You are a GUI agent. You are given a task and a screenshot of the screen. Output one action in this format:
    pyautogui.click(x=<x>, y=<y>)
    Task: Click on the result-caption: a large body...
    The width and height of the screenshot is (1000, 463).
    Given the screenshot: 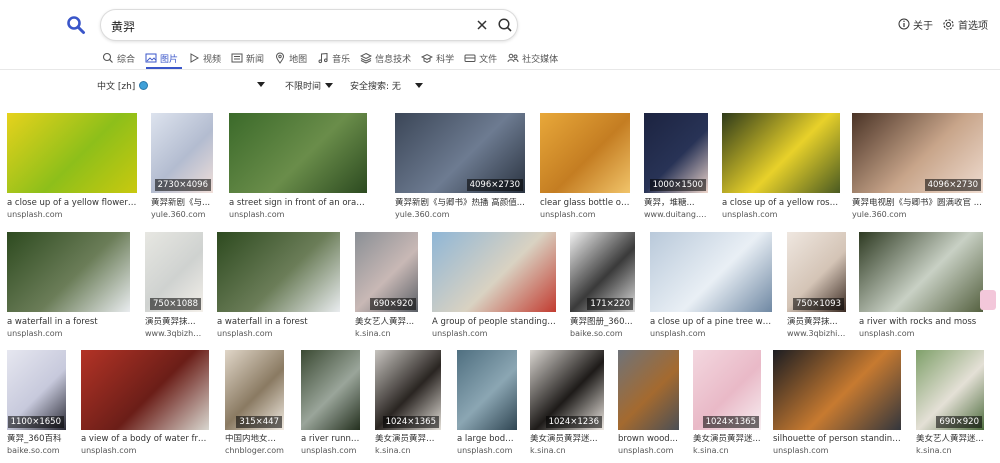 What is the action you would take?
    pyautogui.click(x=487, y=439)
    